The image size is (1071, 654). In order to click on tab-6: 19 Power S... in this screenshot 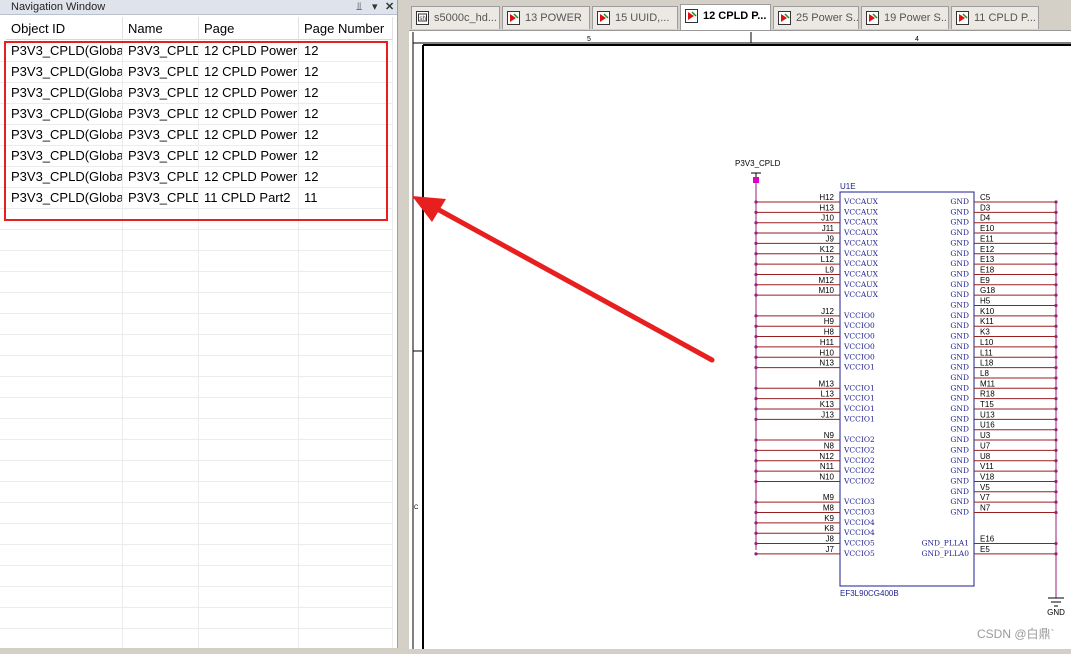, I will do `click(905, 17)`.